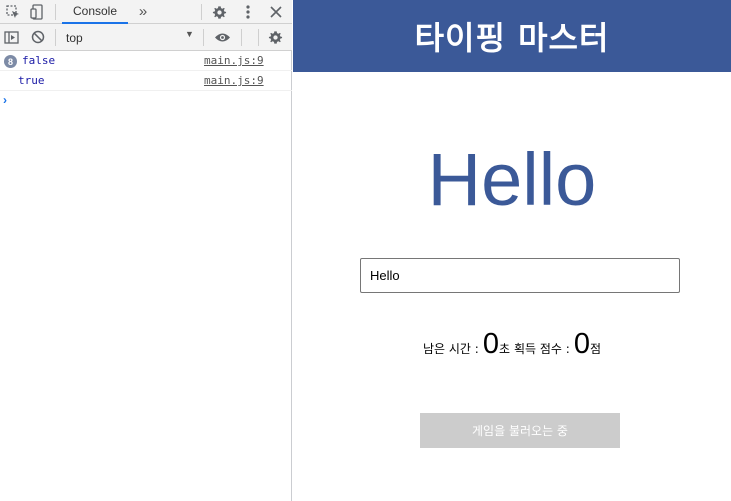  Describe the element at coordinates (595, 349) in the screenshot. I see `score-unit: 점` at that location.